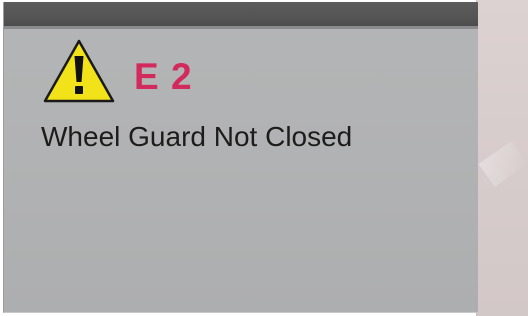  Describe the element at coordinates (197, 136) in the screenshot. I see `error-message: Wheel Guard Not Closed` at that location.